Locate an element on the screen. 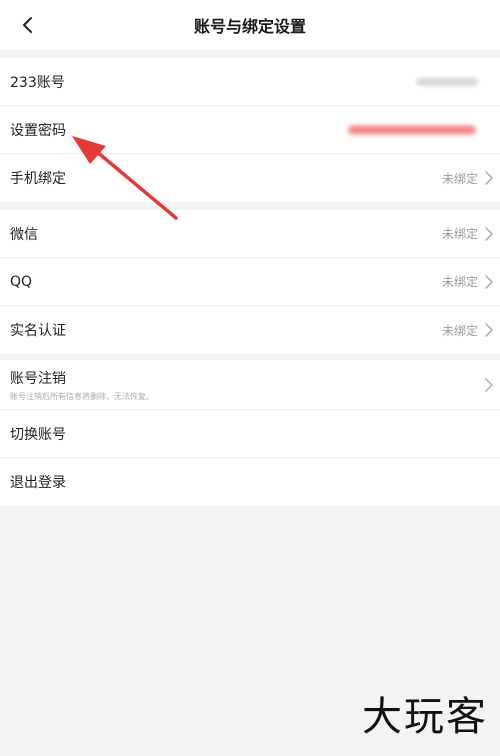  qq-status: 未绑定 is located at coordinates (459, 282).